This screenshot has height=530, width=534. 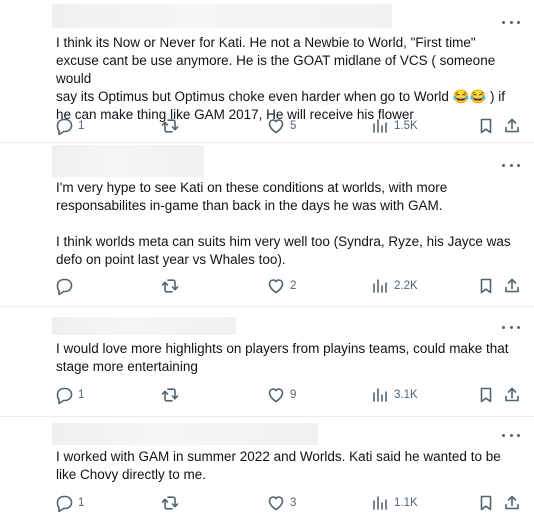 I want to click on post-actions: 1 9 3.1K, so click(x=267, y=395).